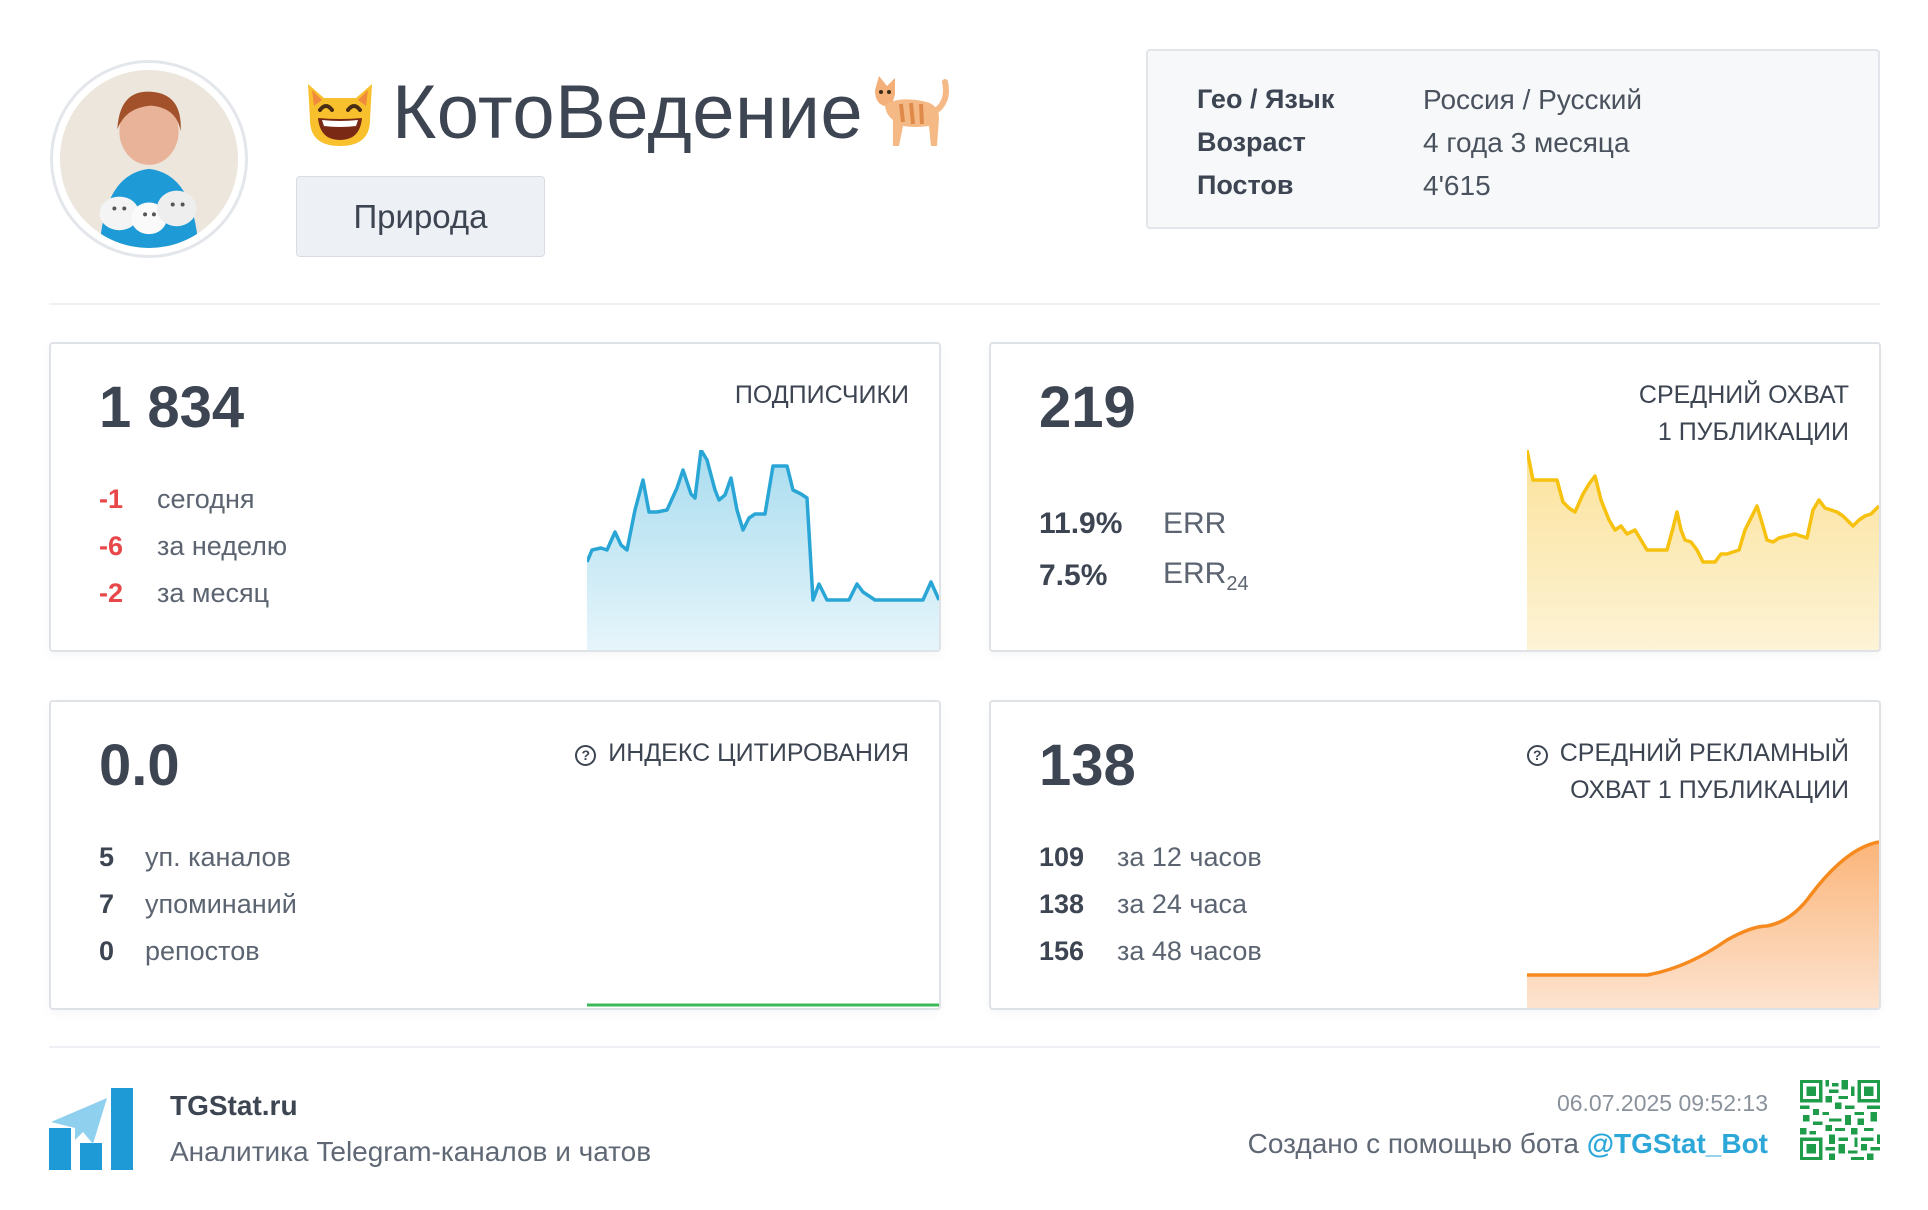 The image size is (1928, 1210). I want to click on generated-timestamp: 06.07.2025 09:52:13, so click(1662, 1103).